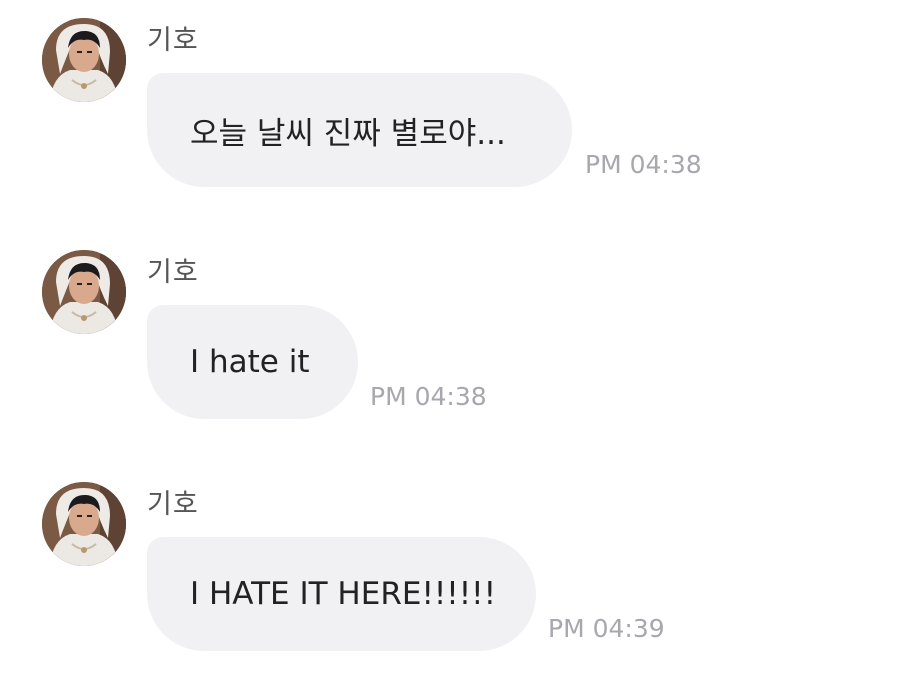  Describe the element at coordinates (341, 594) in the screenshot. I see `message-bubble: I HATE IT HERE!!!!!!` at that location.